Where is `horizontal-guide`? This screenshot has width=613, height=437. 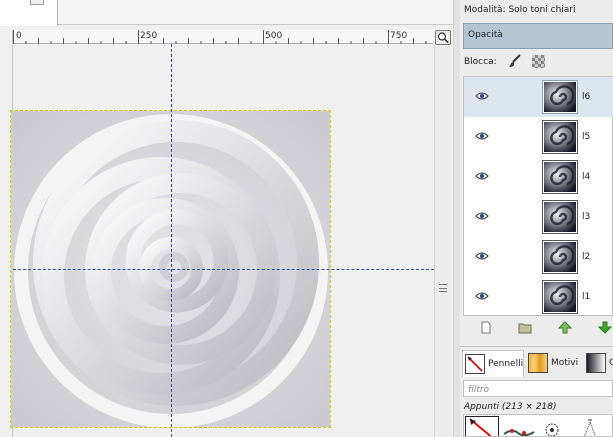 horizontal-guide is located at coordinates (223, 269).